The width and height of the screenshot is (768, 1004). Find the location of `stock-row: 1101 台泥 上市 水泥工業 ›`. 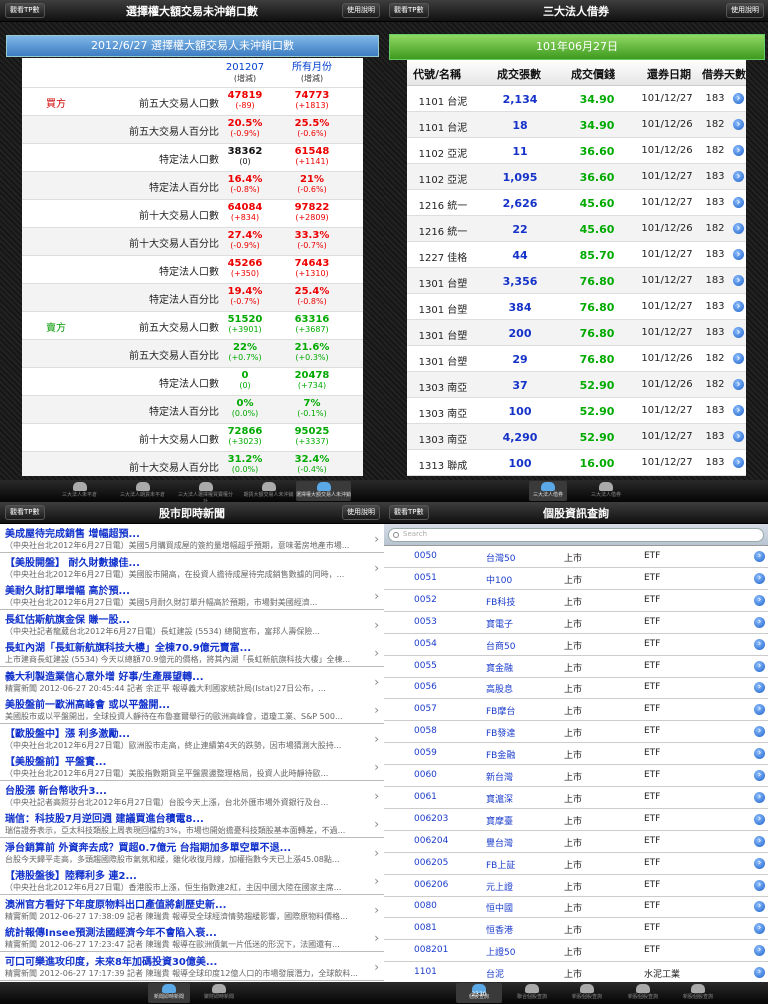

stock-row: 1101 台泥 上市 水泥工業 › is located at coordinates (576, 972).